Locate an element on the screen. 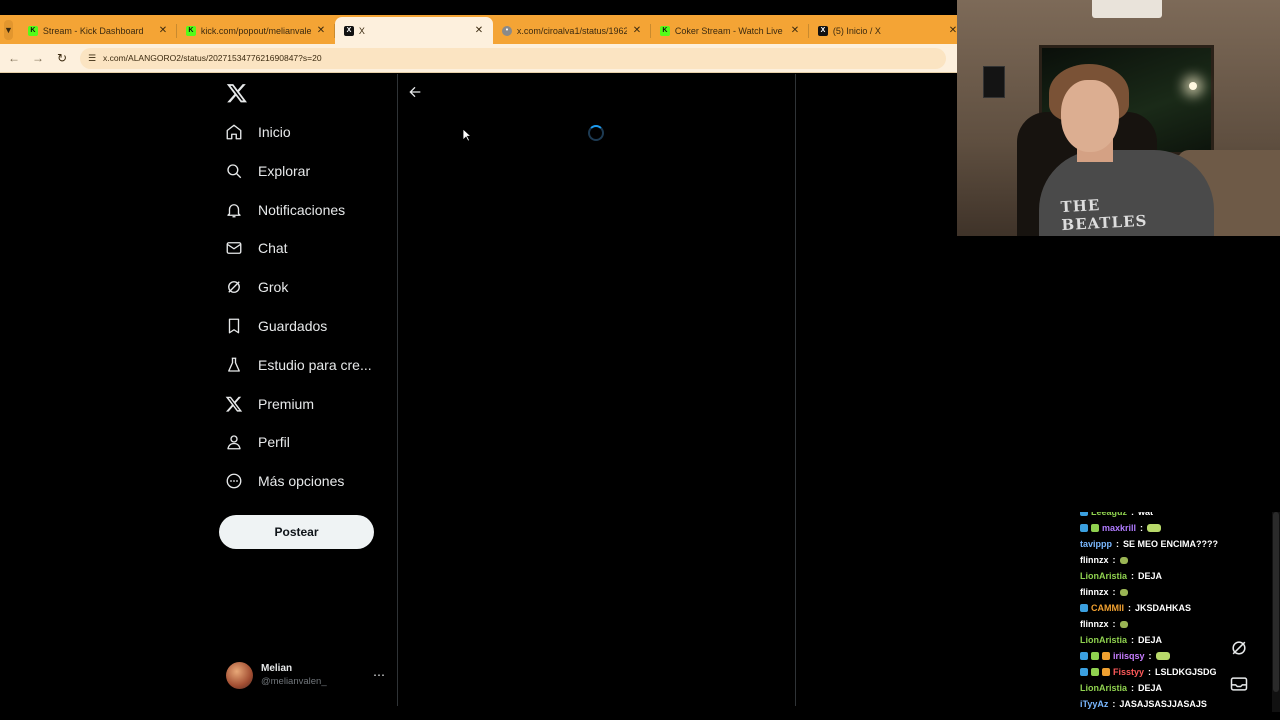 The image size is (1280, 720). column-divider-left is located at coordinates (397, 390).